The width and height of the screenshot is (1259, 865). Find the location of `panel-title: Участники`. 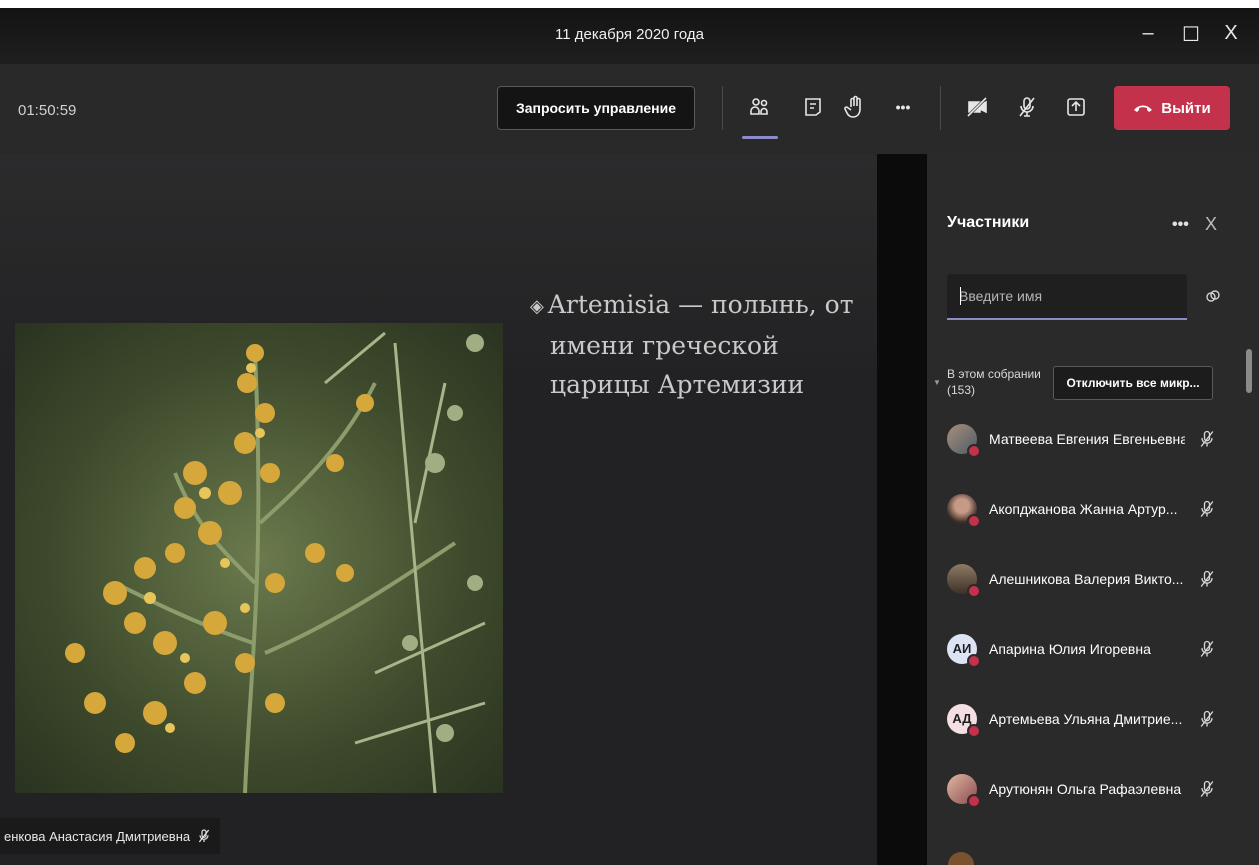

panel-title: Участники is located at coordinates (988, 222).